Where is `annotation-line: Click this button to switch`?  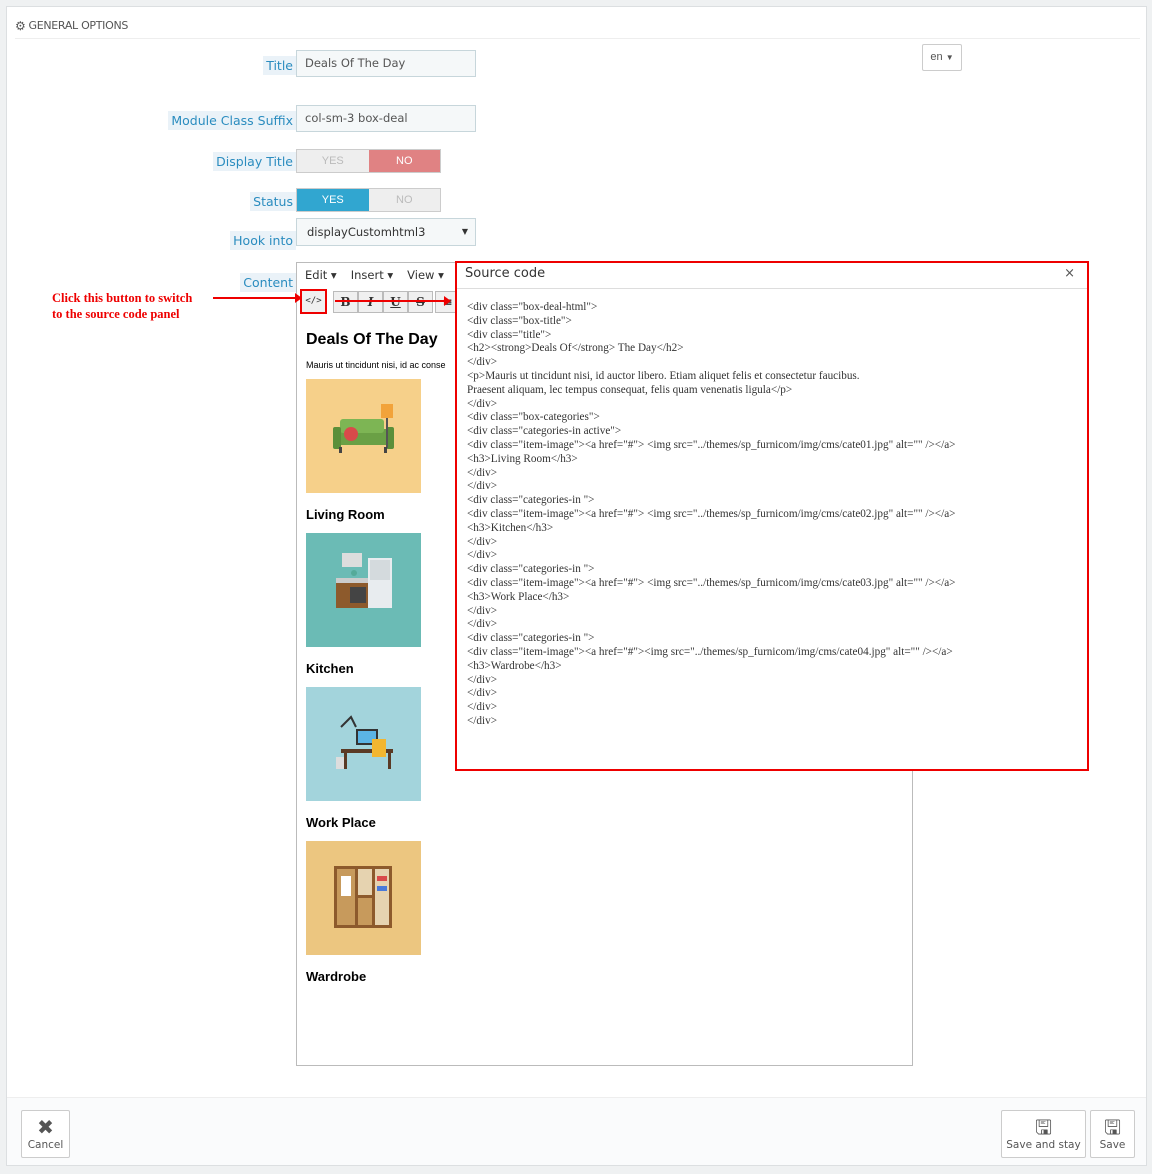
annotation-line: Click this button to switch is located at coordinates (122, 298).